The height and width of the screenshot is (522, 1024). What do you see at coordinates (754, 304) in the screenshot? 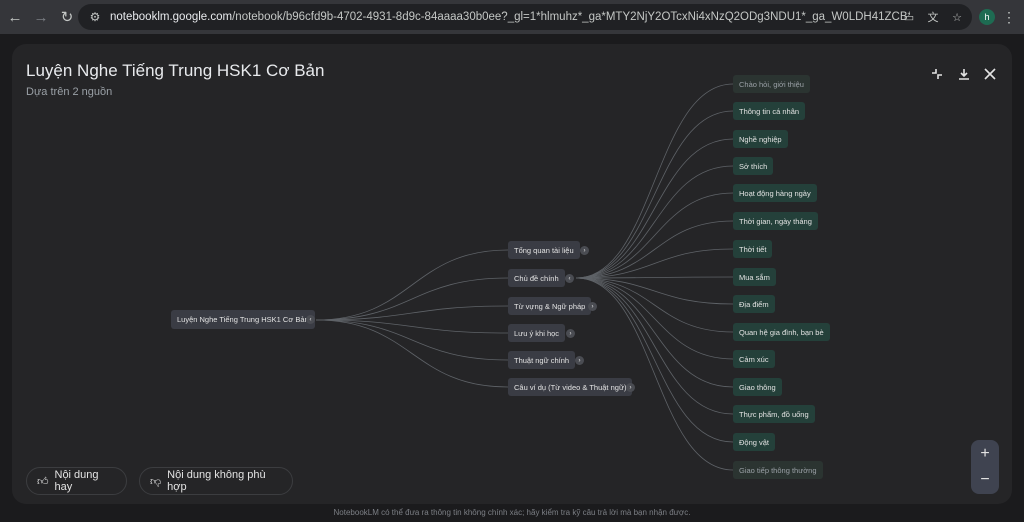
I see `leaf-node: Địa điểm` at bounding box center [754, 304].